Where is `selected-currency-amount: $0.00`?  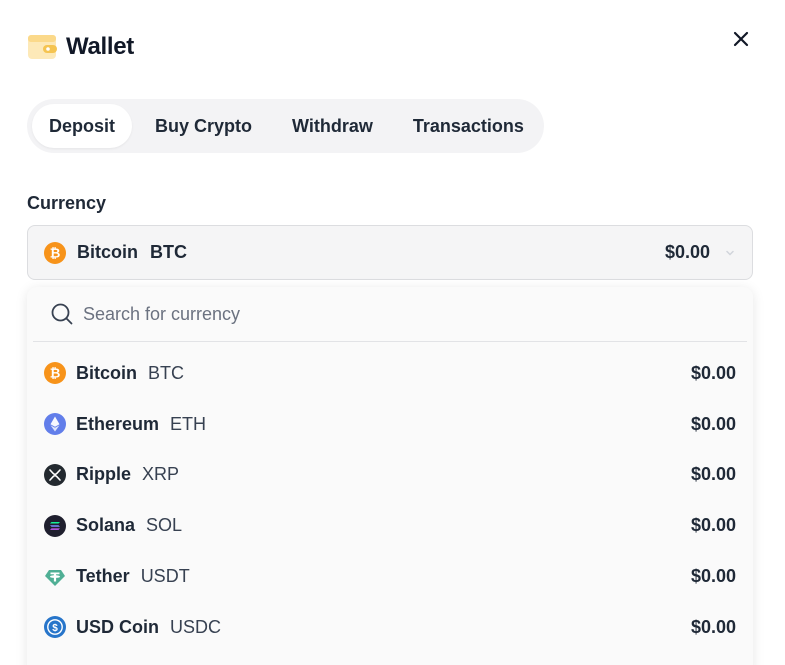
selected-currency-amount: $0.00 is located at coordinates (687, 252).